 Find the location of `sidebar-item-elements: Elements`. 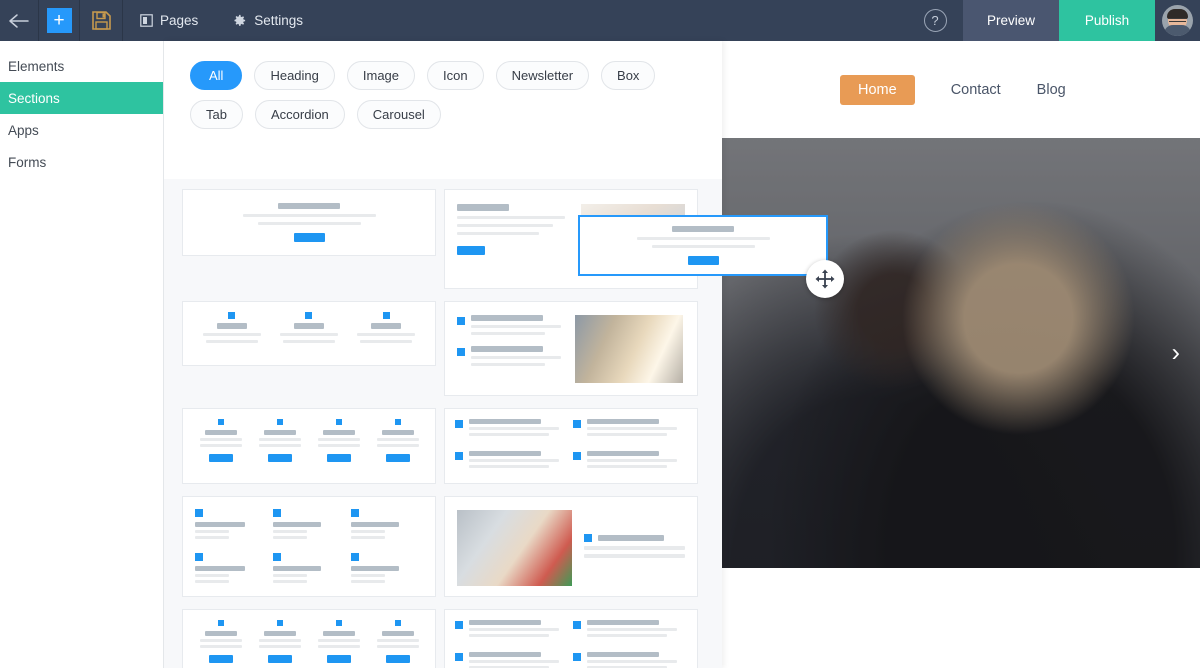

sidebar-item-elements: Elements is located at coordinates (81, 66).